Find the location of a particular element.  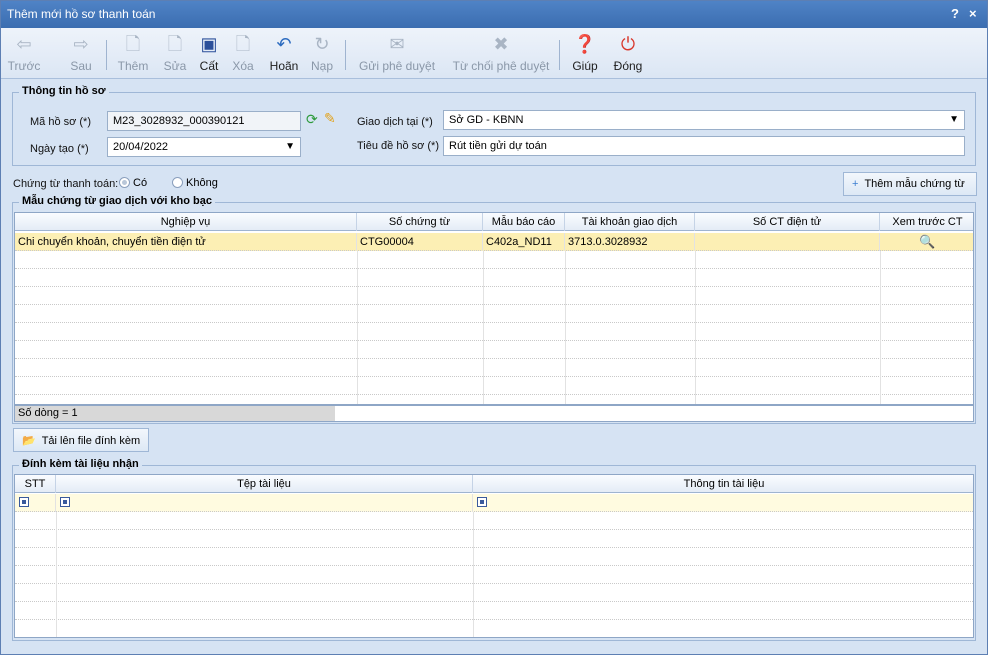

delete-document-icon: 🗋 is located at coordinates (243, 44).